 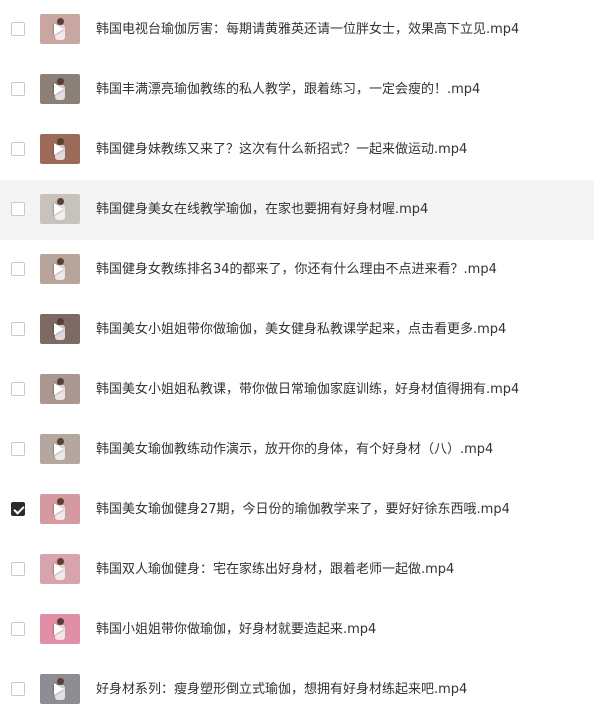 I want to click on file-name: 韩国小姐姐带你做瑜伽，好身材就要造起来.mp4, so click(x=236, y=630).